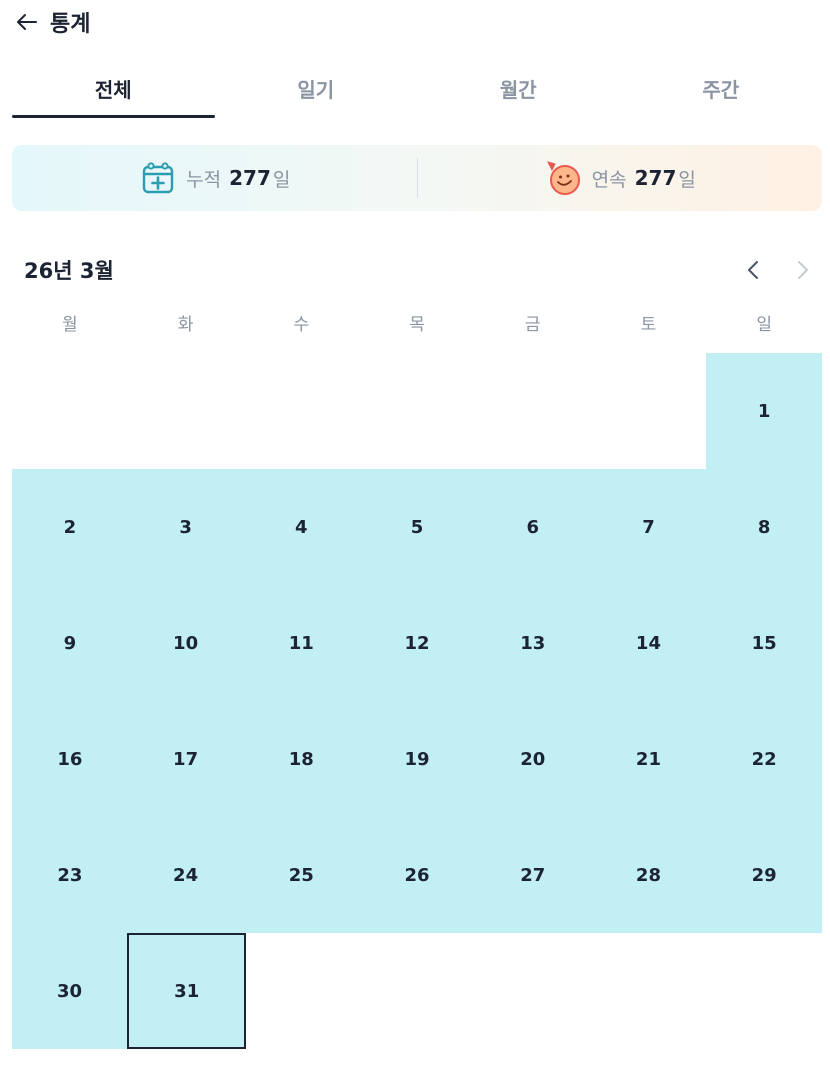  I want to click on calendar-day: 5, so click(417, 527).